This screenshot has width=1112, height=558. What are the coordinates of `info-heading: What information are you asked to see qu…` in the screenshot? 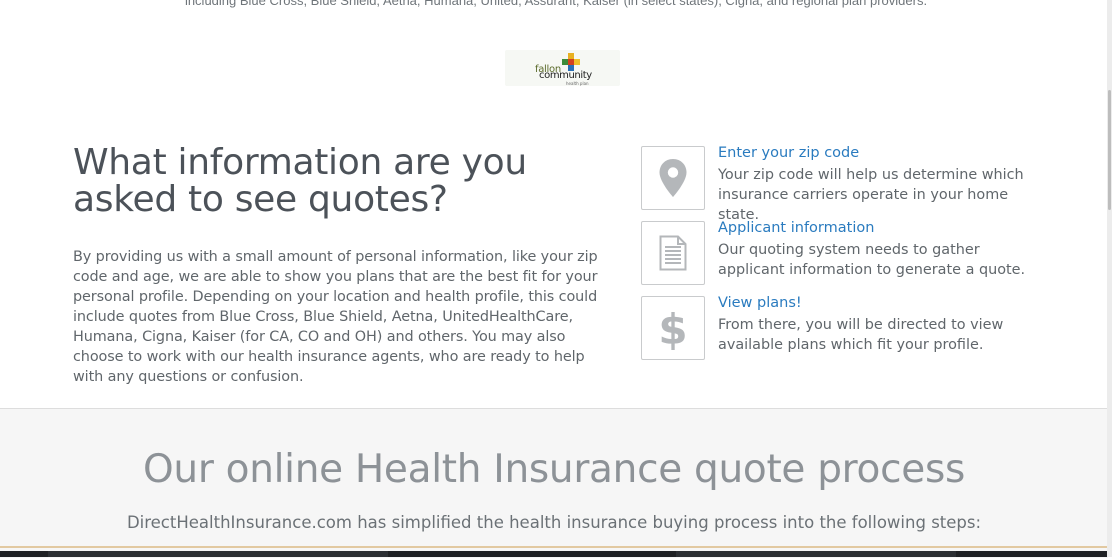 It's located at (300, 181).